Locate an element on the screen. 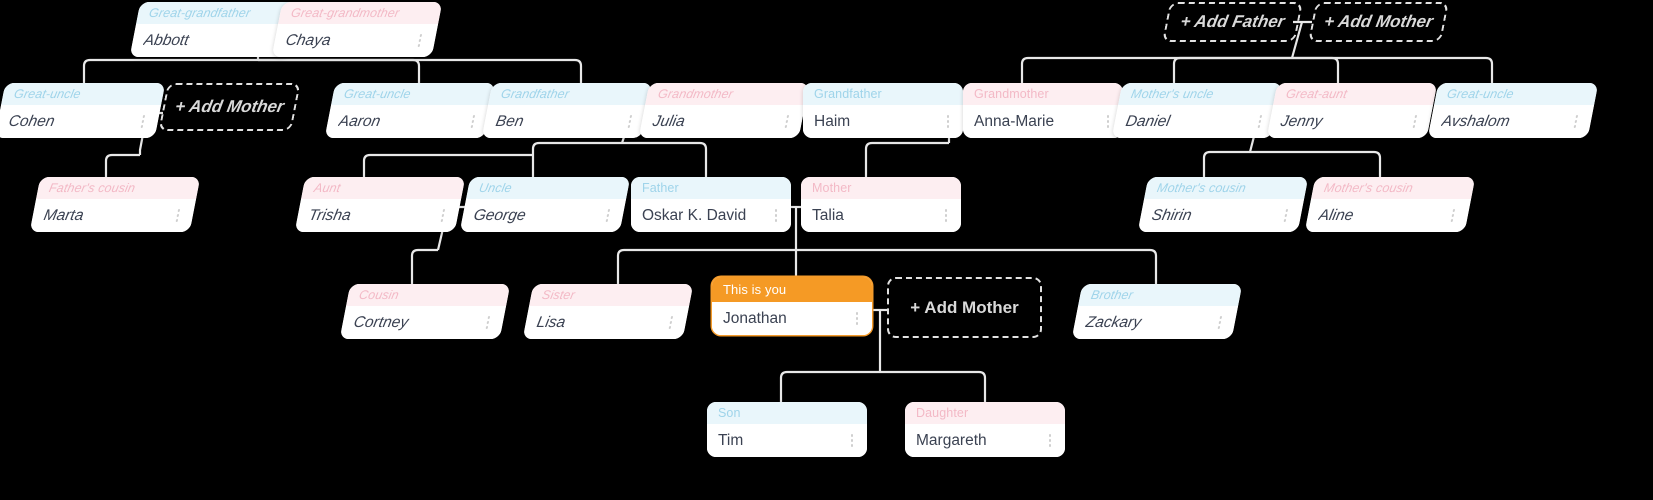 This screenshot has width=1653, height=500. person-card-aline: Mother's cousin Aline is located at coordinates (1390, 204).